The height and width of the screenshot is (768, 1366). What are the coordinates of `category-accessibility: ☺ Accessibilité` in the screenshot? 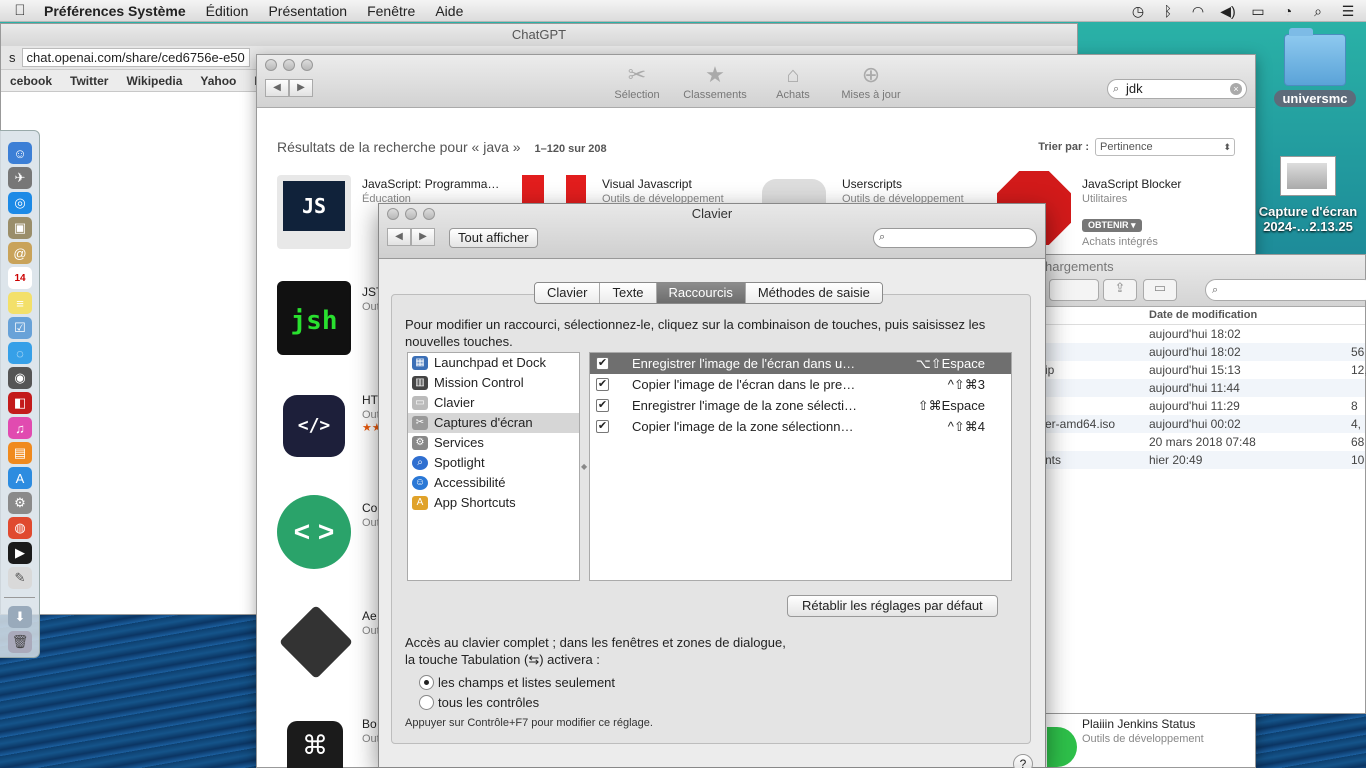 It's located at (493, 483).